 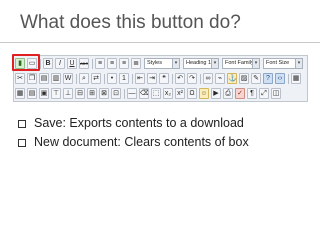 I want to click on preview-icon: ◫, so click(x=276, y=93).